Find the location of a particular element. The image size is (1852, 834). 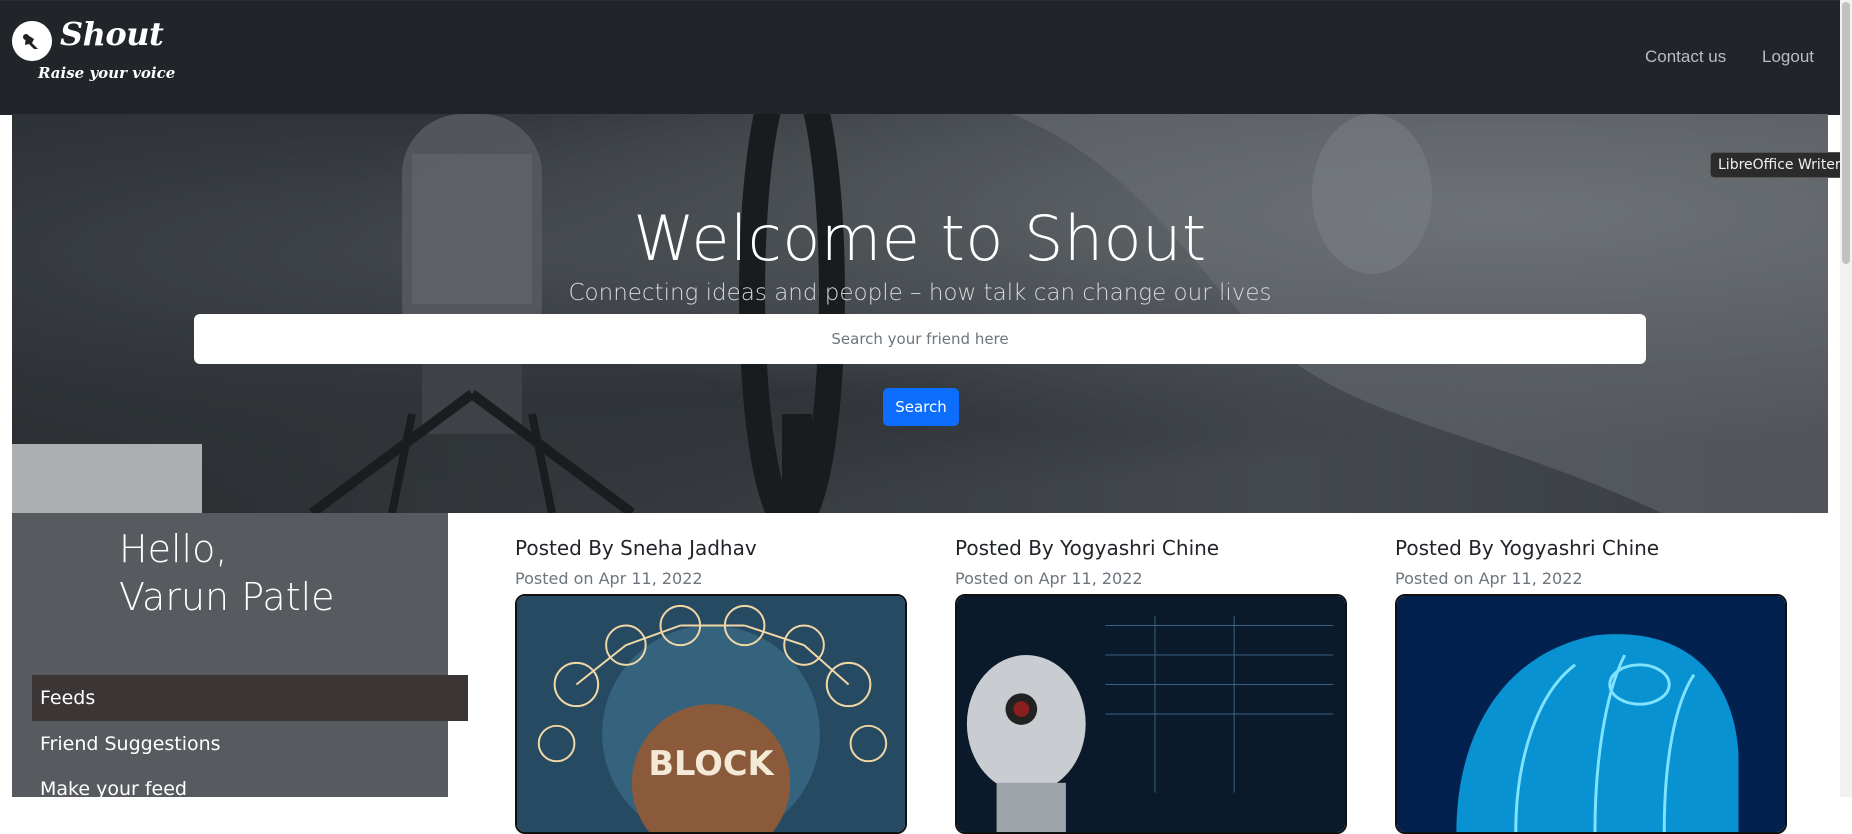

post-image-digital-hand is located at coordinates (1591, 714).